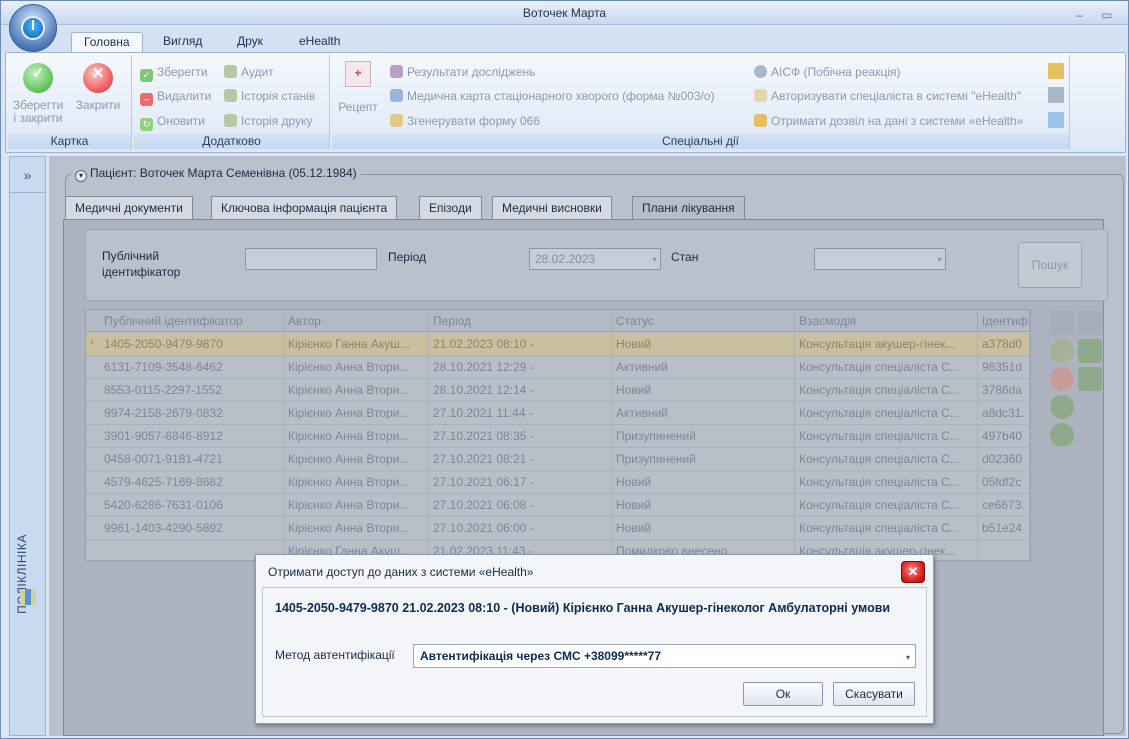 Image resolution: width=1129 pixels, height=739 pixels. I want to click on group-extra-label: Додатково, so click(231, 141).